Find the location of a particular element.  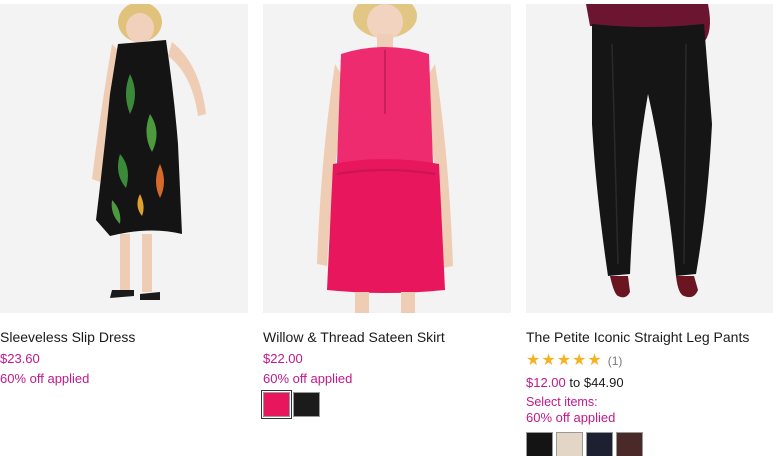

product-price-range: $12.00 to $44.90 is located at coordinates (575, 382).